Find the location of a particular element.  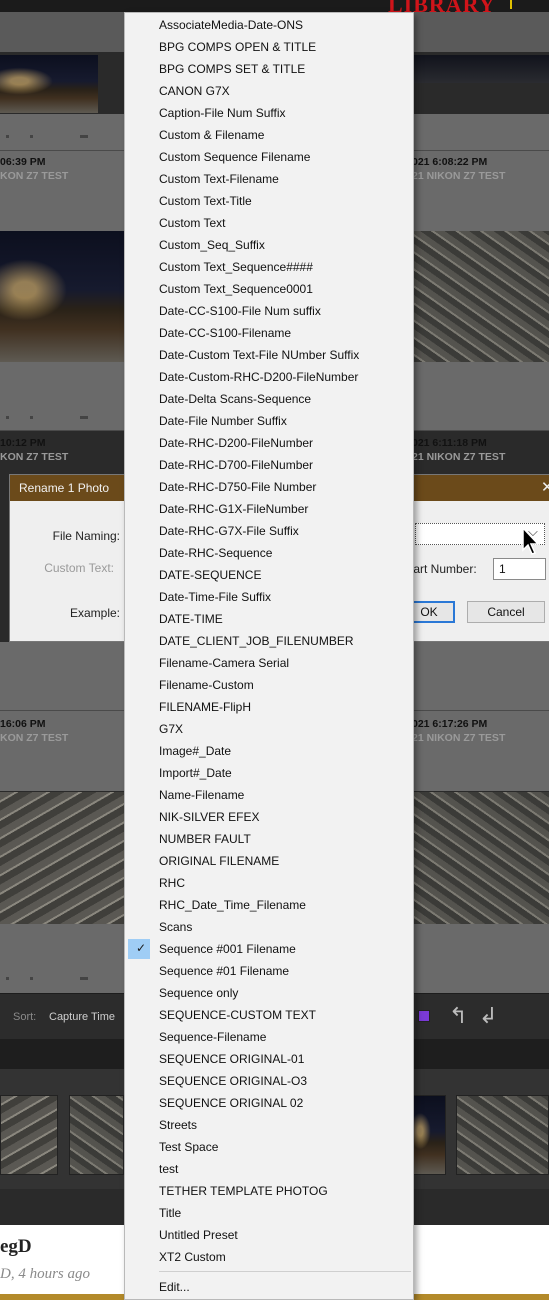

menu-item: Custom Text-Filename is located at coordinates (269, 179).